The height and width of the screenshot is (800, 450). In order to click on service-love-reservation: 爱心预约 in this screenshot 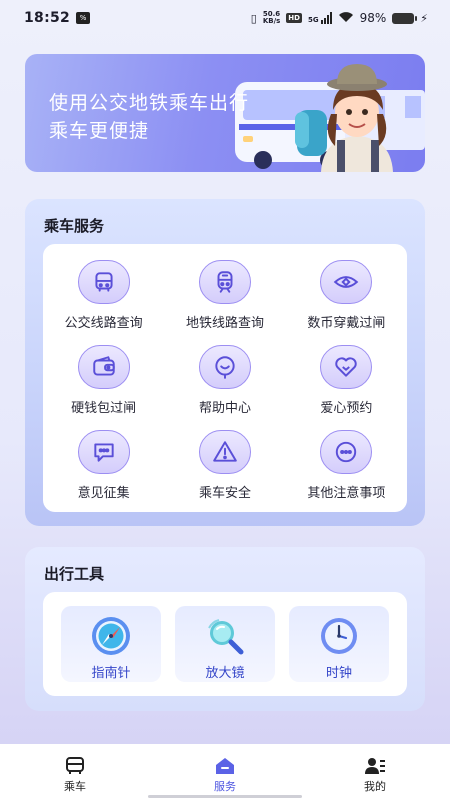, I will do `click(346, 387)`.